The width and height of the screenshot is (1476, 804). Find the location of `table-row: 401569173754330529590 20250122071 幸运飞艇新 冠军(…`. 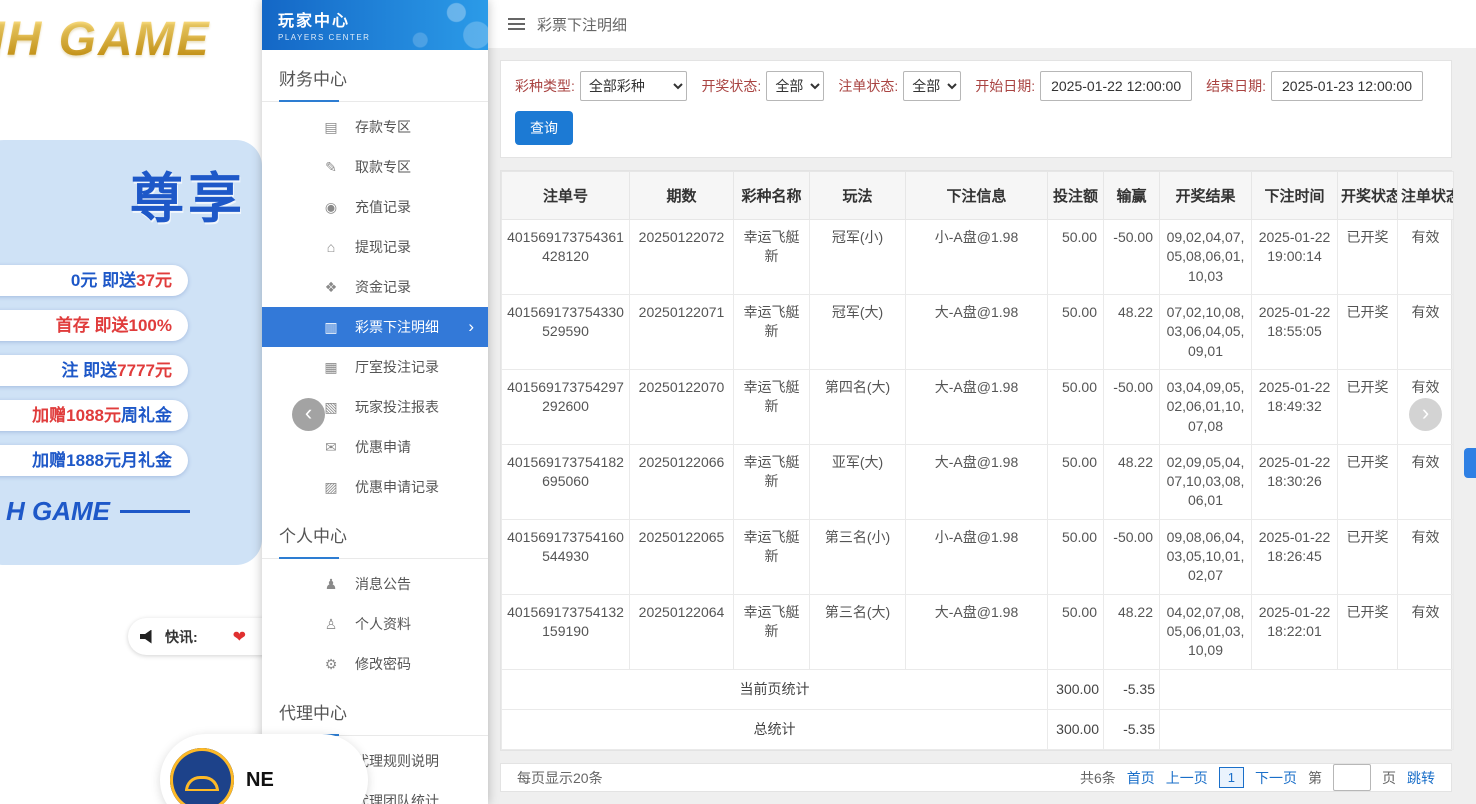

table-row: 401569173754330529590 20250122071 幸运飞艇新 冠军(… is located at coordinates (977, 331).